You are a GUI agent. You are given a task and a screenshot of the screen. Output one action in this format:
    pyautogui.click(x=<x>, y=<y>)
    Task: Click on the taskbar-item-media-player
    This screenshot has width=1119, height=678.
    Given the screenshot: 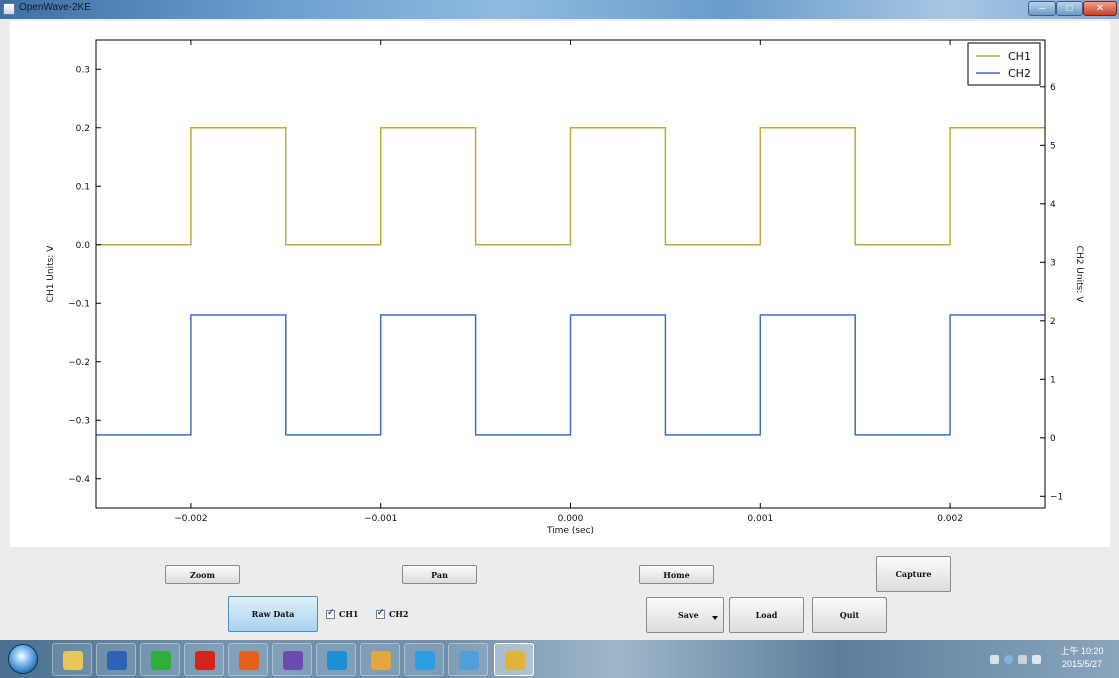 What is the action you would take?
    pyautogui.click(x=248, y=659)
    